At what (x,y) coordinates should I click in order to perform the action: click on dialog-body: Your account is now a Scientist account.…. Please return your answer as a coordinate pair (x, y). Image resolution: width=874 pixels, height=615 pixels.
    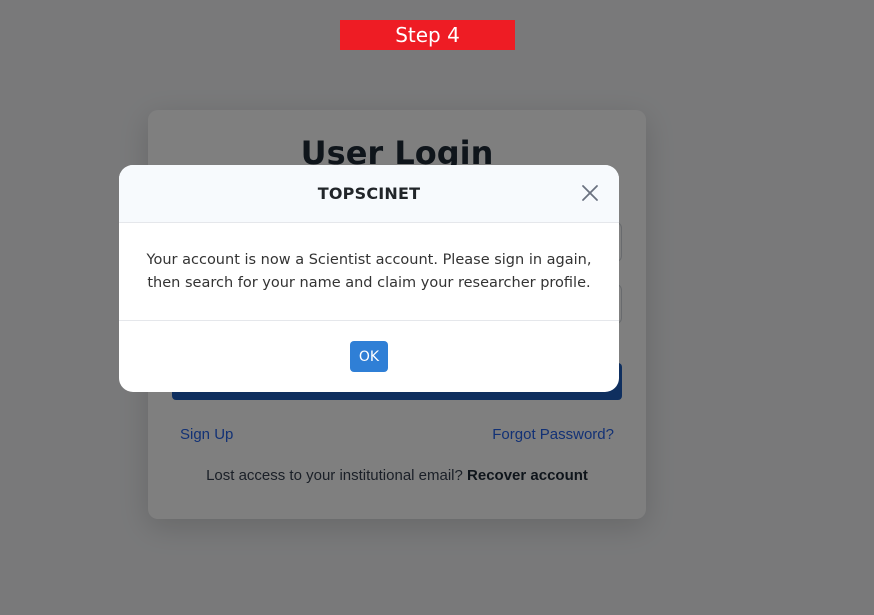
    Looking at the image, I should click on (369, 272).